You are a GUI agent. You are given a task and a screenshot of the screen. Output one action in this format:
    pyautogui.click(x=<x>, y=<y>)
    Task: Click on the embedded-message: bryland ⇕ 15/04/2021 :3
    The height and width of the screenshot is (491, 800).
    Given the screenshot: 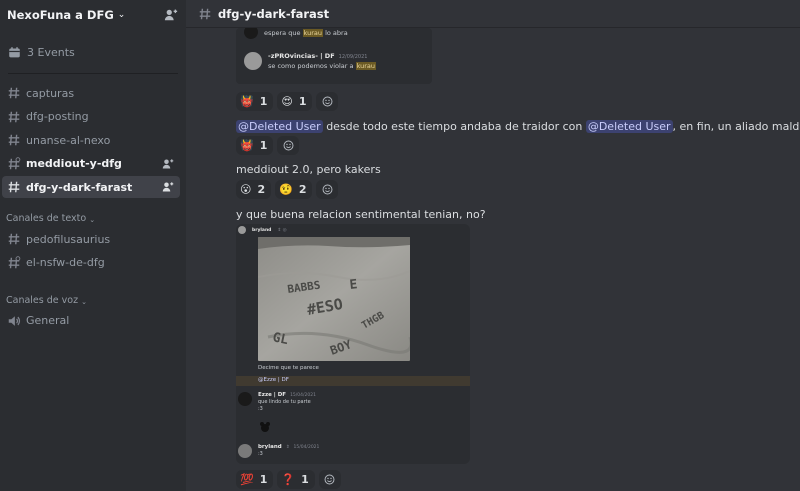 What is the action you would take?
    pyautogui.click(x=278, y=451)
    